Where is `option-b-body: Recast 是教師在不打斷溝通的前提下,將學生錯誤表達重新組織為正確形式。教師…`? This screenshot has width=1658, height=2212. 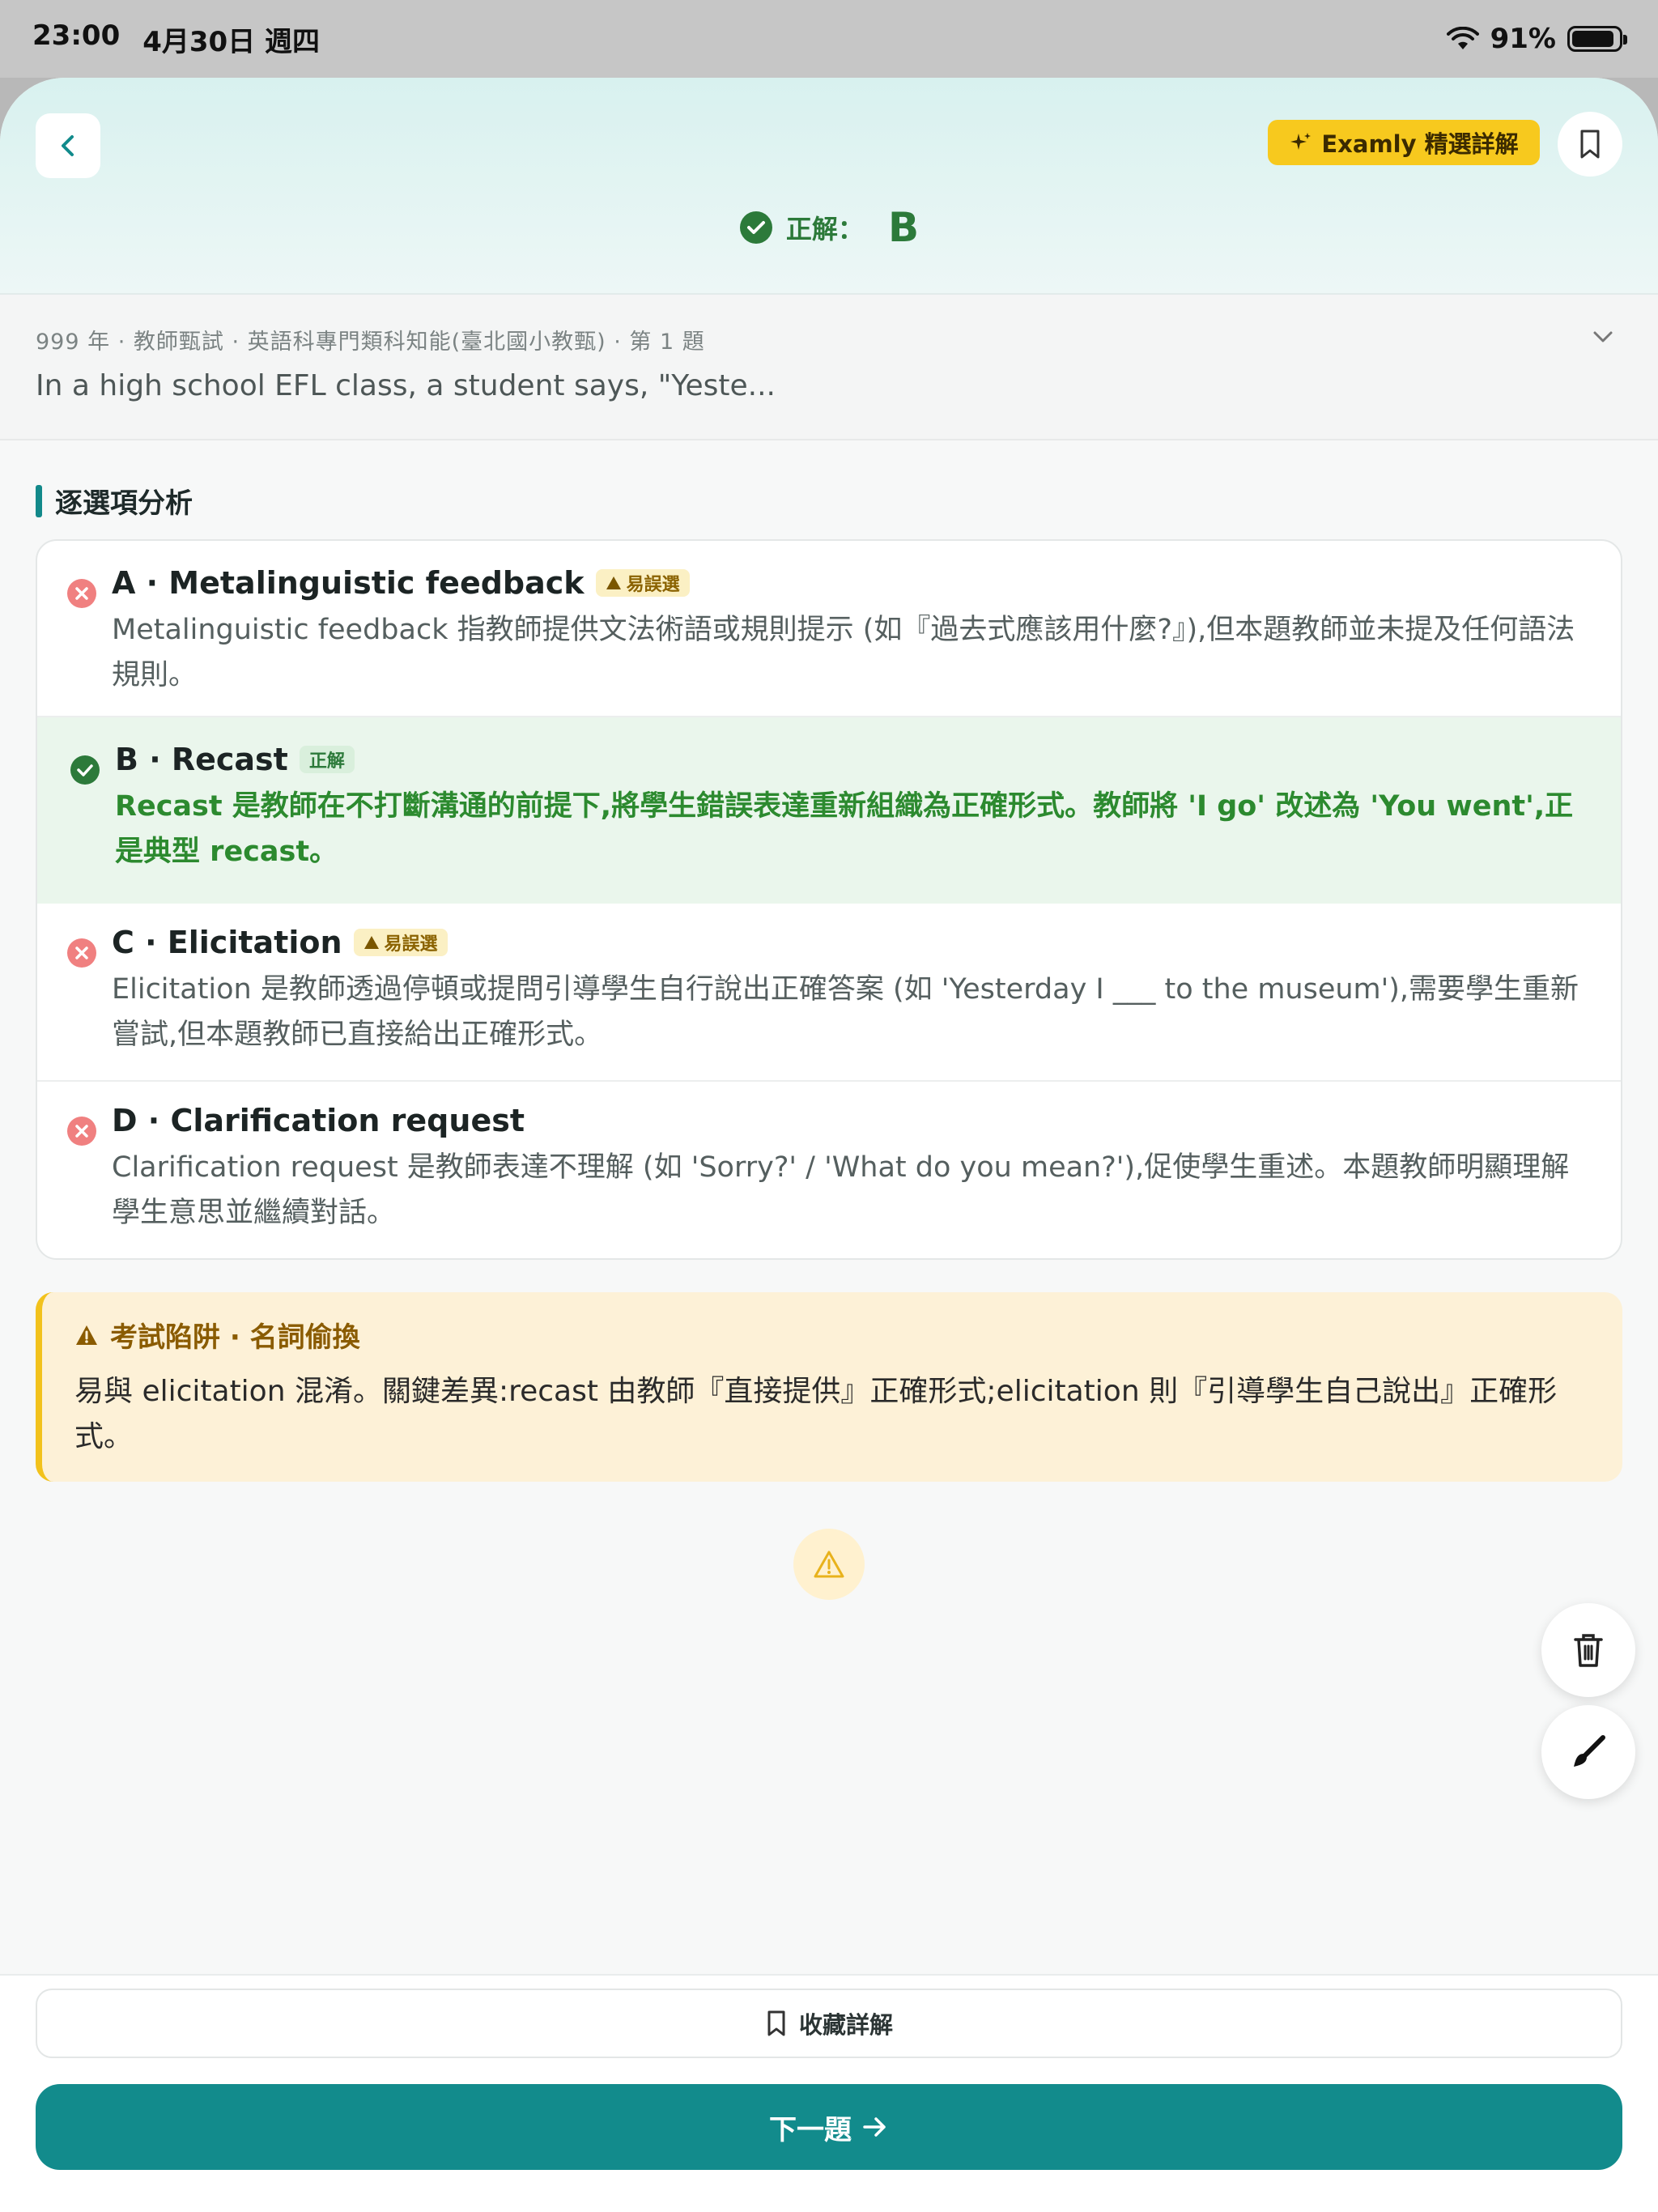 option-b-body: Recast 是教師在不打斷溝通的前提下,將學生錯誤表達重新組織為正確形式。教師… is located at coordinates (844, 829).